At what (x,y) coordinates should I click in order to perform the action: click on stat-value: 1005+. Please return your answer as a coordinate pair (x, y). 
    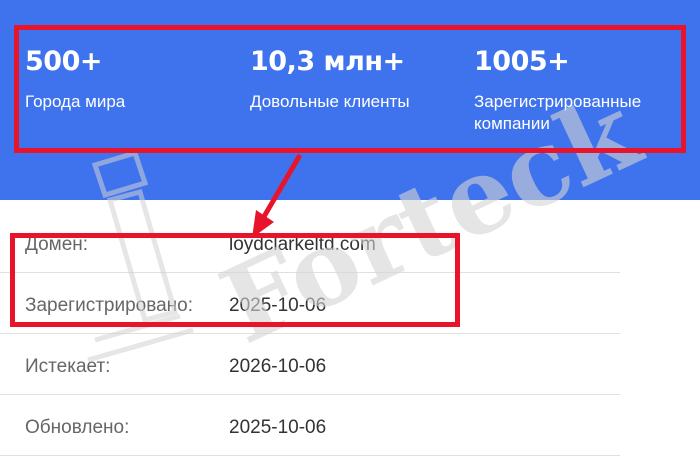
    Looking at the image, I should click on (522, 61).